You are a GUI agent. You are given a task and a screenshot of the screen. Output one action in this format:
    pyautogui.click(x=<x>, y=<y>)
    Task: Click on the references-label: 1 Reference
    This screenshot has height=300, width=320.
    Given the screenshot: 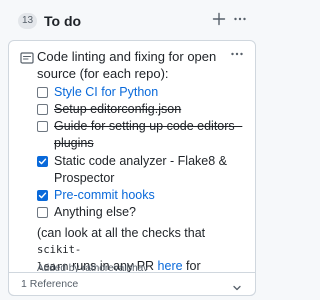 What is the action you would take?
    pyautogui.click(x=50, y=284)
    